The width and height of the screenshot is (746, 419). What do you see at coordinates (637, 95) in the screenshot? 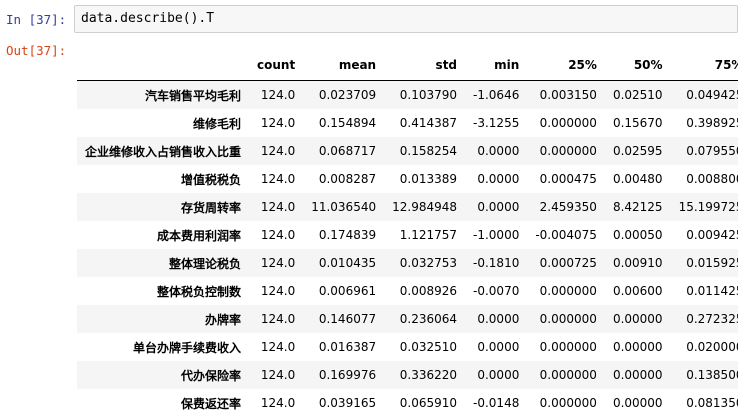
I see `table-cell-50pct: 0.02510` at bounding box center [637, 95].